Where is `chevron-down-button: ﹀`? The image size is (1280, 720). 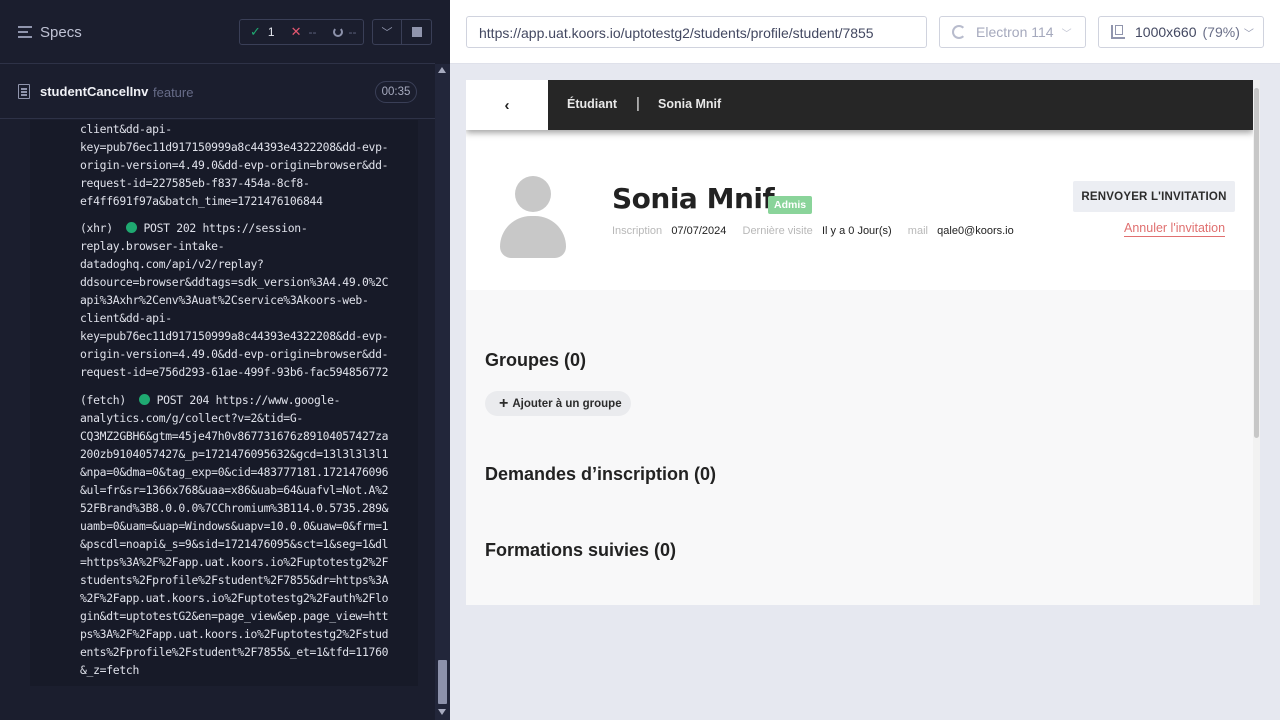
chevron-down-button: ﹀ is located at coordinates (387, 32).